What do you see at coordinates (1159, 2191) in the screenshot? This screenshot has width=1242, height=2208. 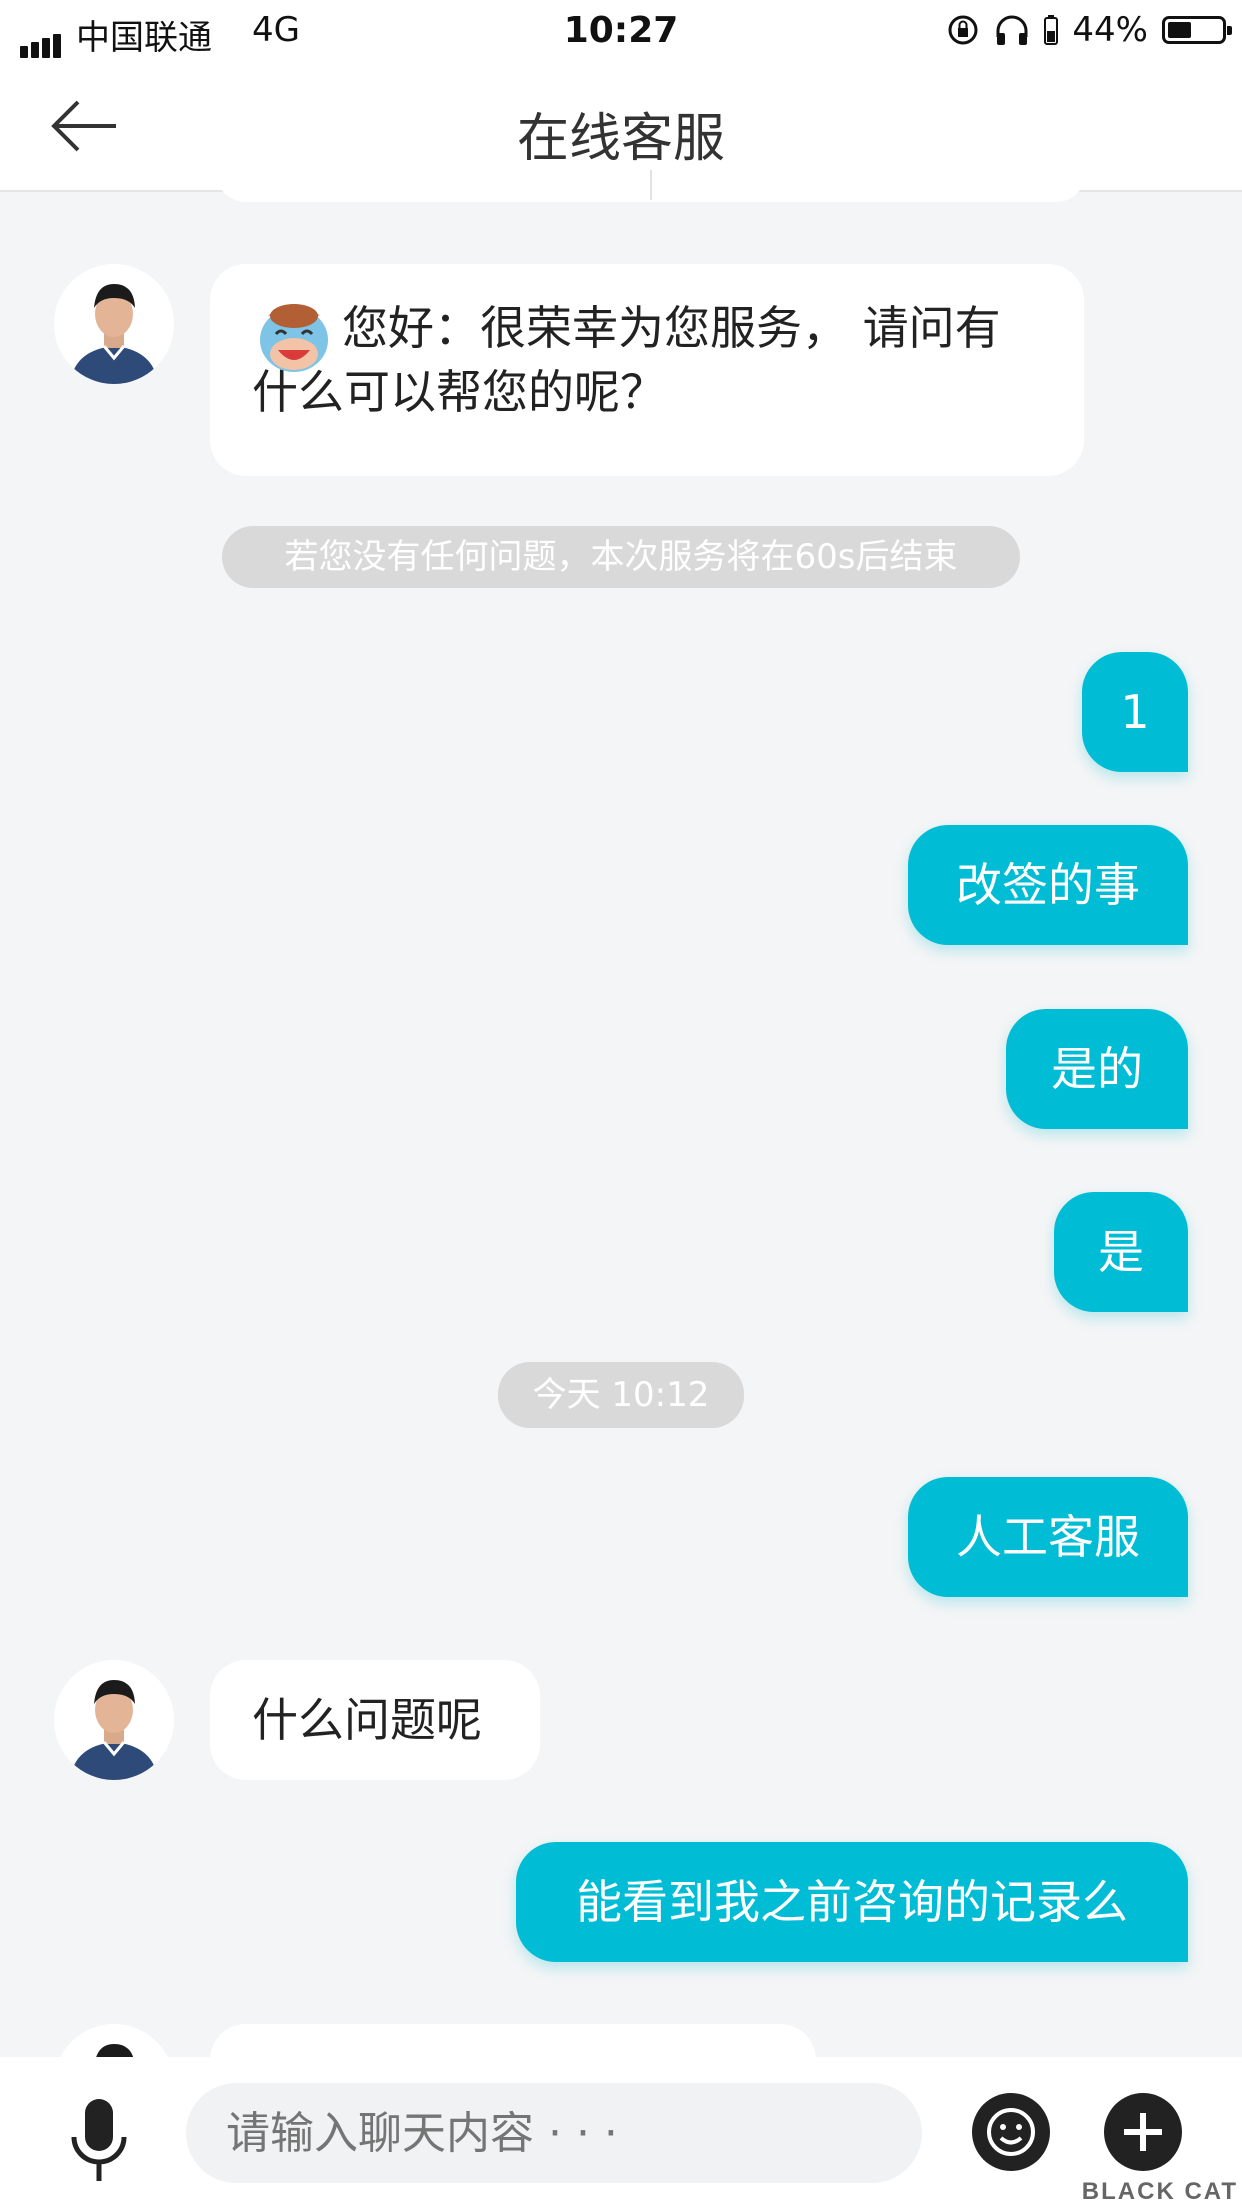 I see `watermark: BLACK CAT` at bounding box center [1159, 2191].